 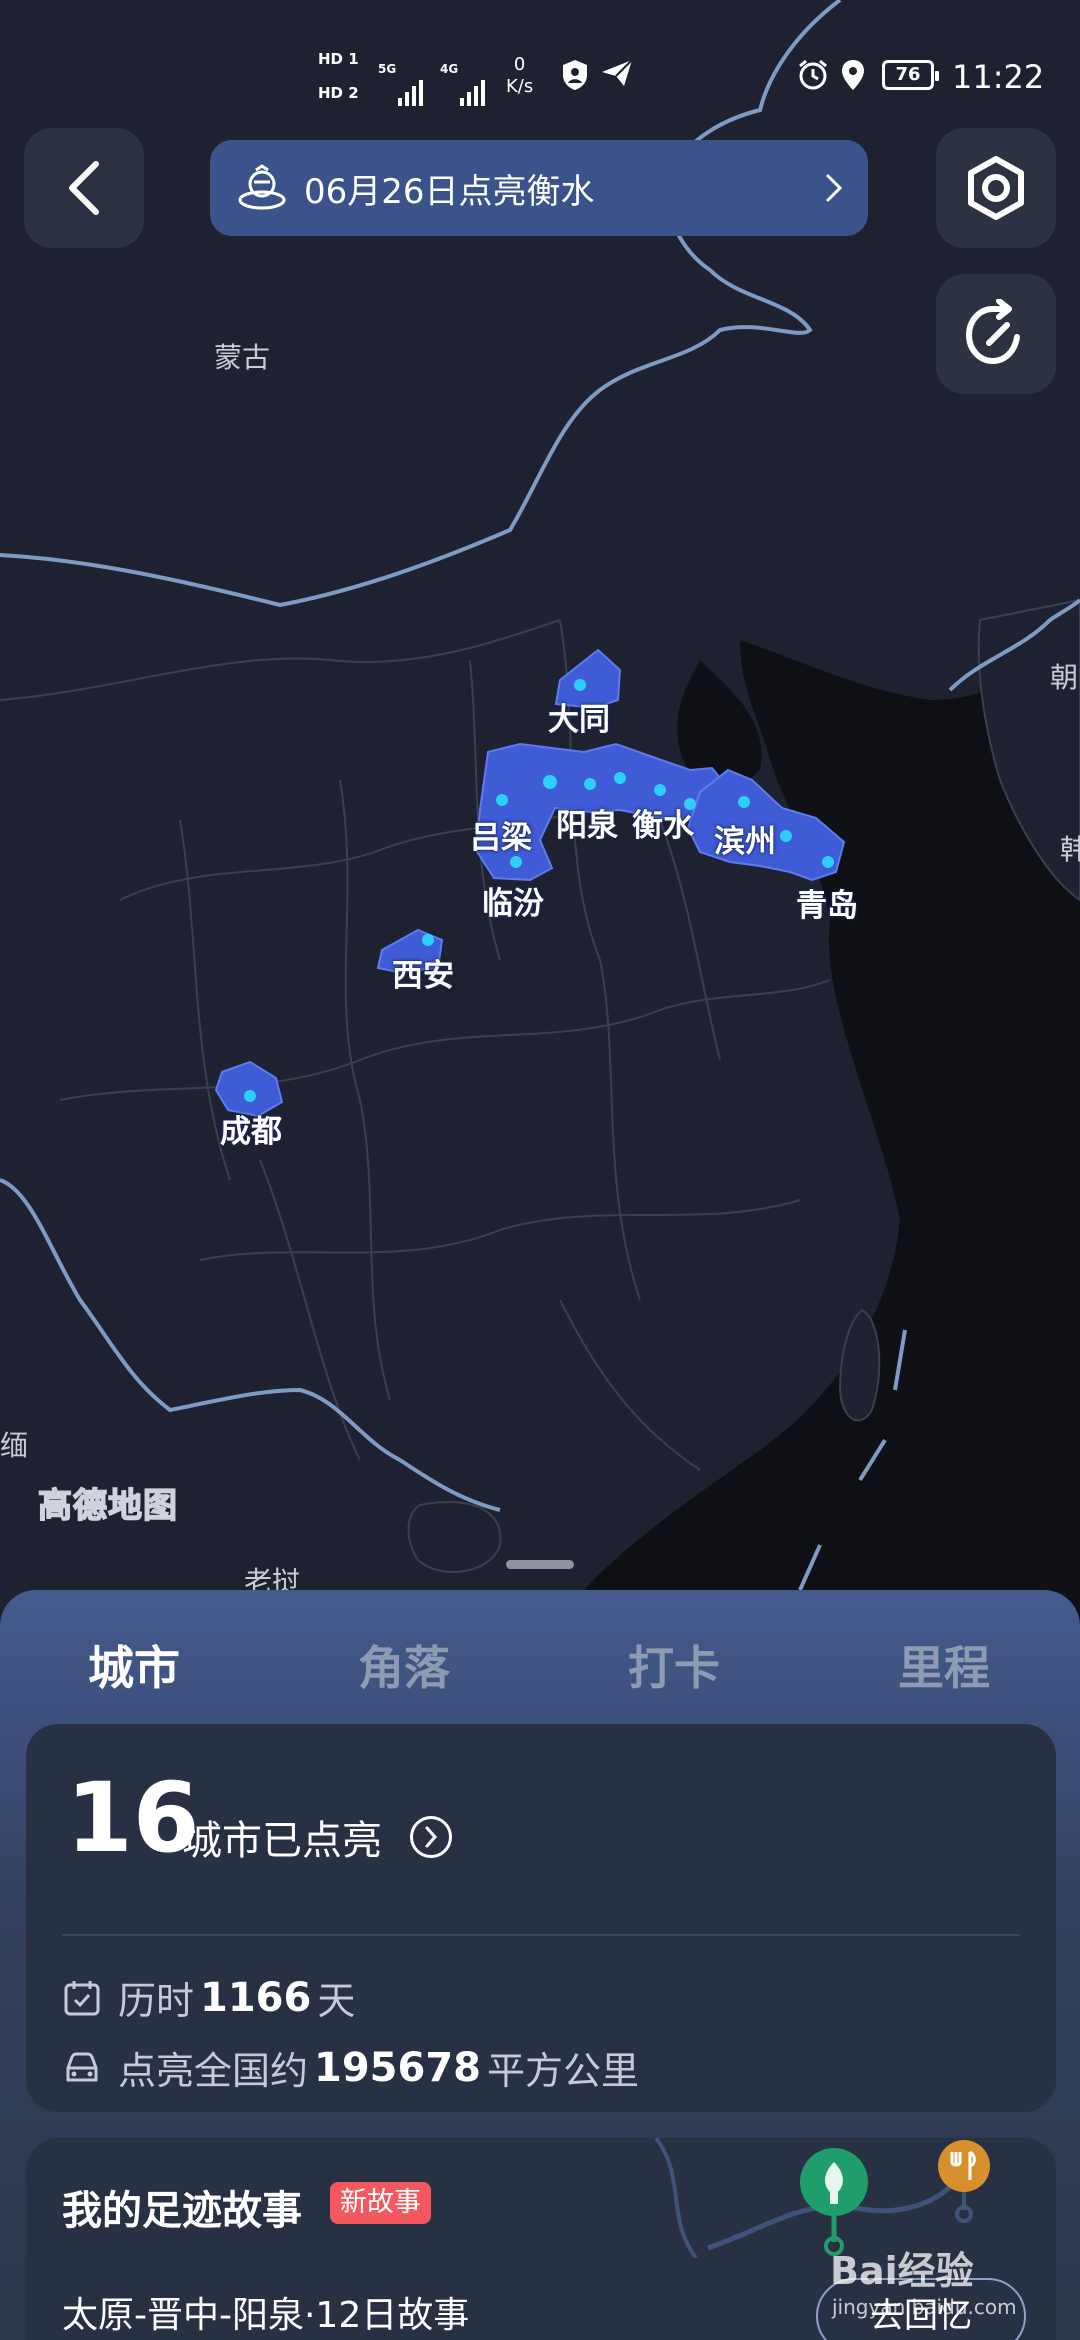 What do you see at coordinates (944, 1665) in the screenshot?
I see `tab-mileage: 里程` at bounding box center [944, 1665].